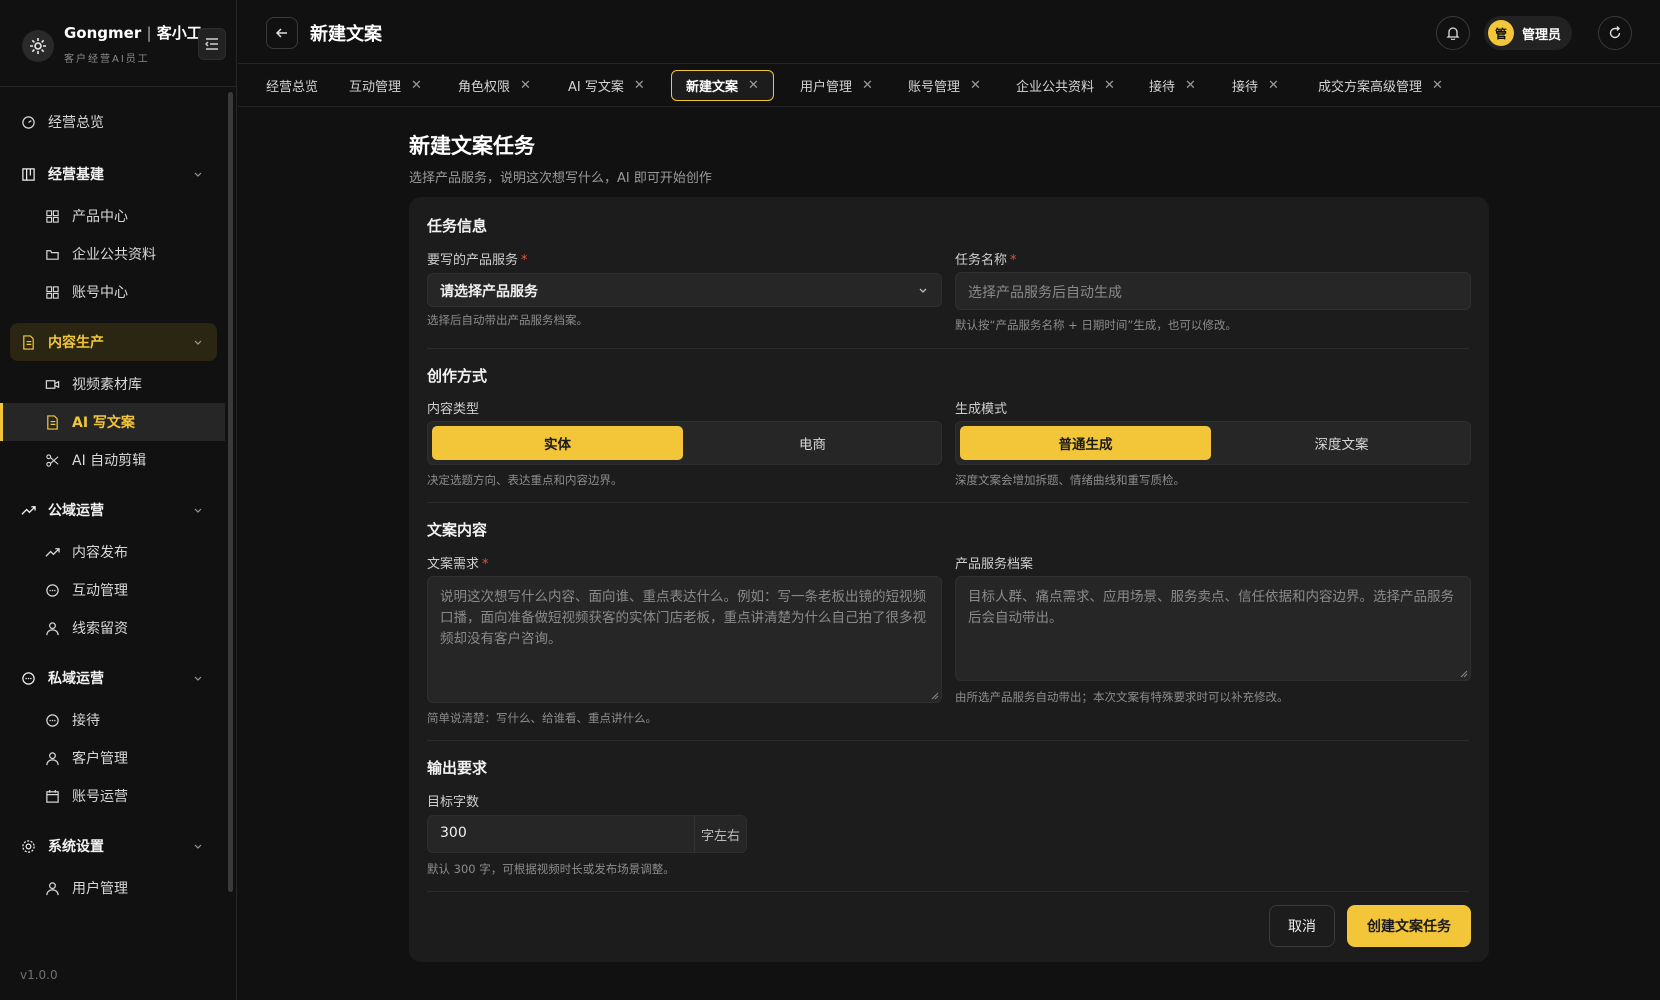 Image resolution: width=1660 pixels, height=1000 pixels. I want to click on mode-option-deep: 深度文案, so click(1341, 443).